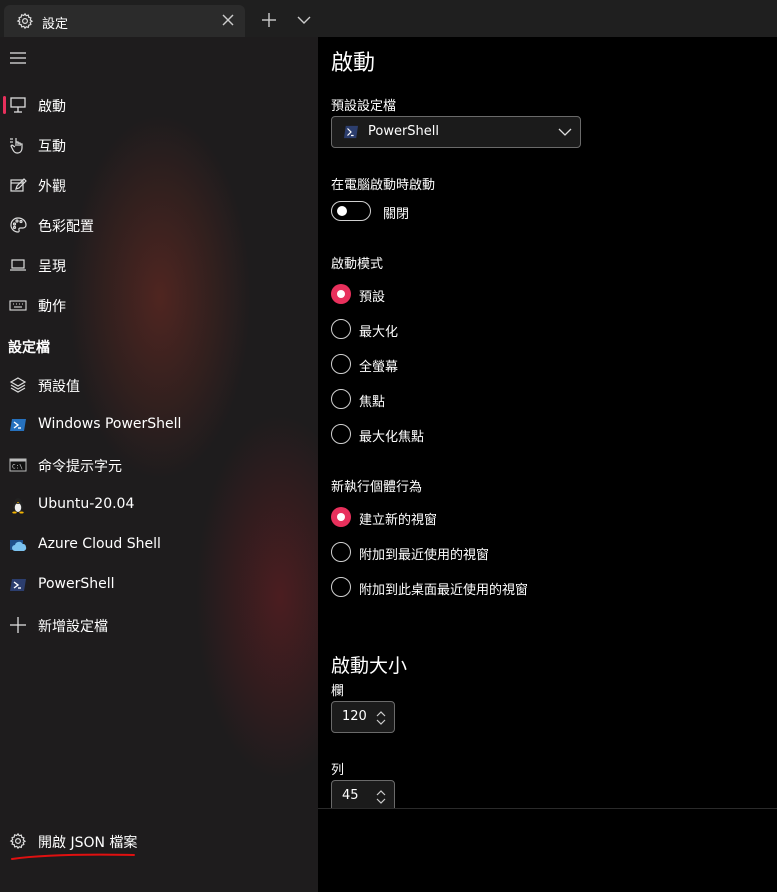  I want to click on sidebar-item-label: 呈現, so click(52, 267).